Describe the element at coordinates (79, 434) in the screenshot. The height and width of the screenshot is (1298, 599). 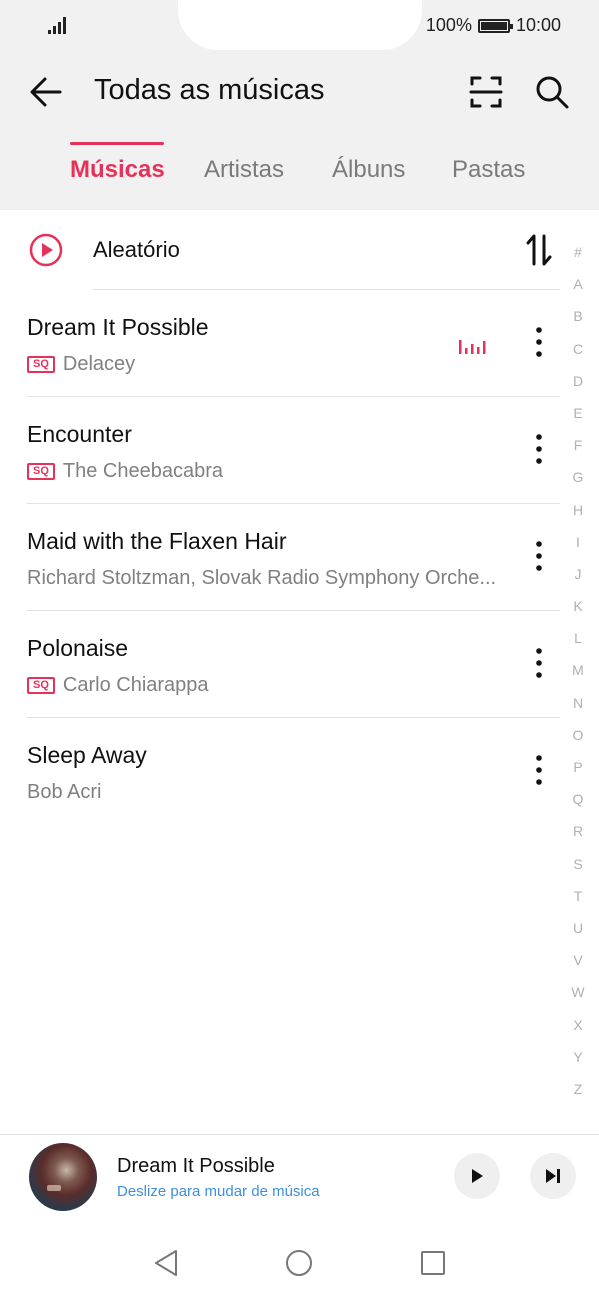
I see `song-title: Encounter` at that location.